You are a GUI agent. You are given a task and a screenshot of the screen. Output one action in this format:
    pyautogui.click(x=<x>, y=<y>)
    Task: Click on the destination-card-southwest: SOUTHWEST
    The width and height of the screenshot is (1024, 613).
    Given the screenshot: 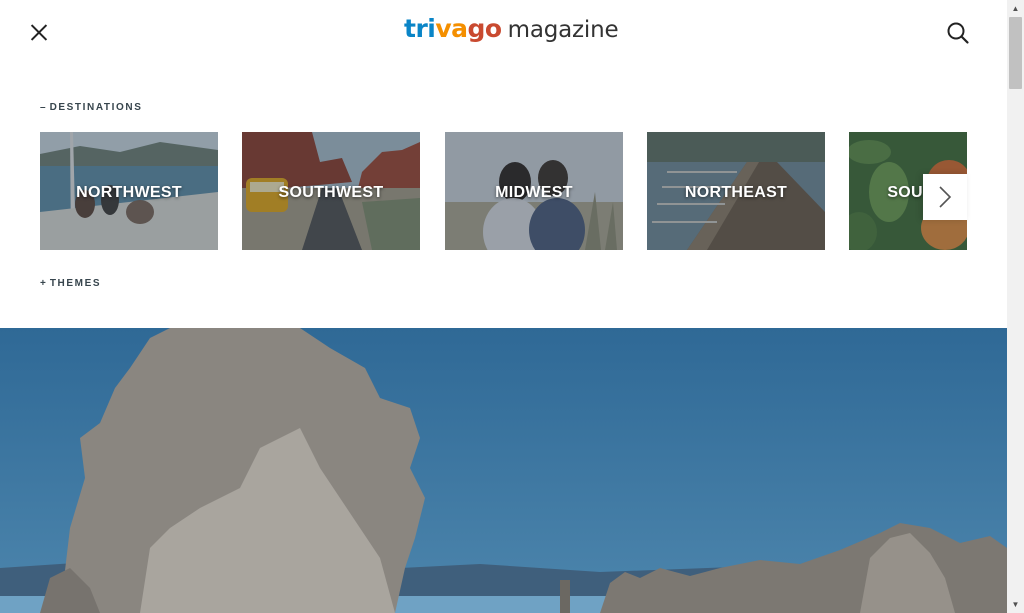 What is the action you would take?
    pyautogui.click(x=331, y=191)
    